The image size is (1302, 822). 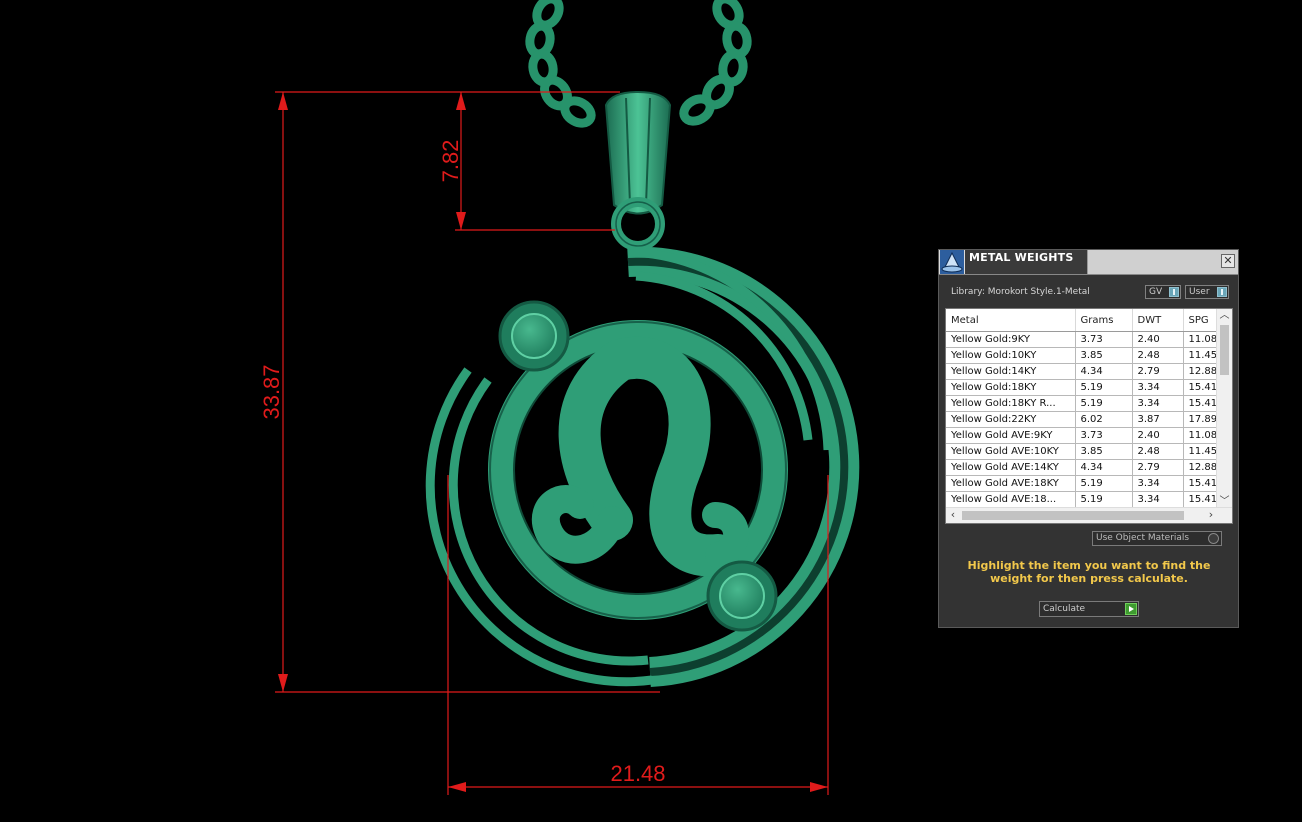 I want to click on radio-icon, so click(x=1213, y=538).